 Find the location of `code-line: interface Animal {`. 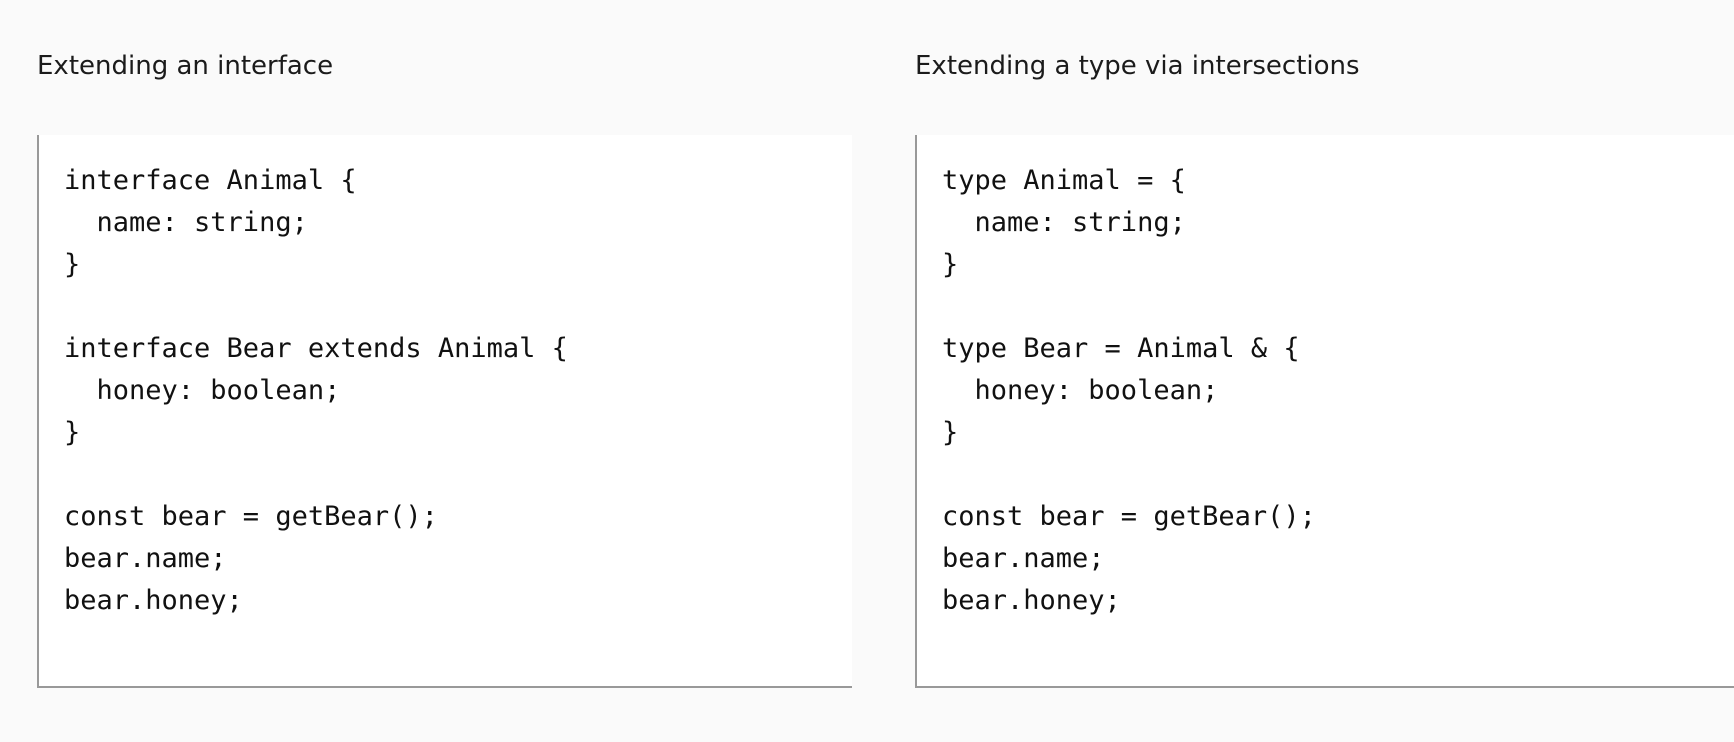

code-line: interface Animal { is located at coordinates (210, 180).